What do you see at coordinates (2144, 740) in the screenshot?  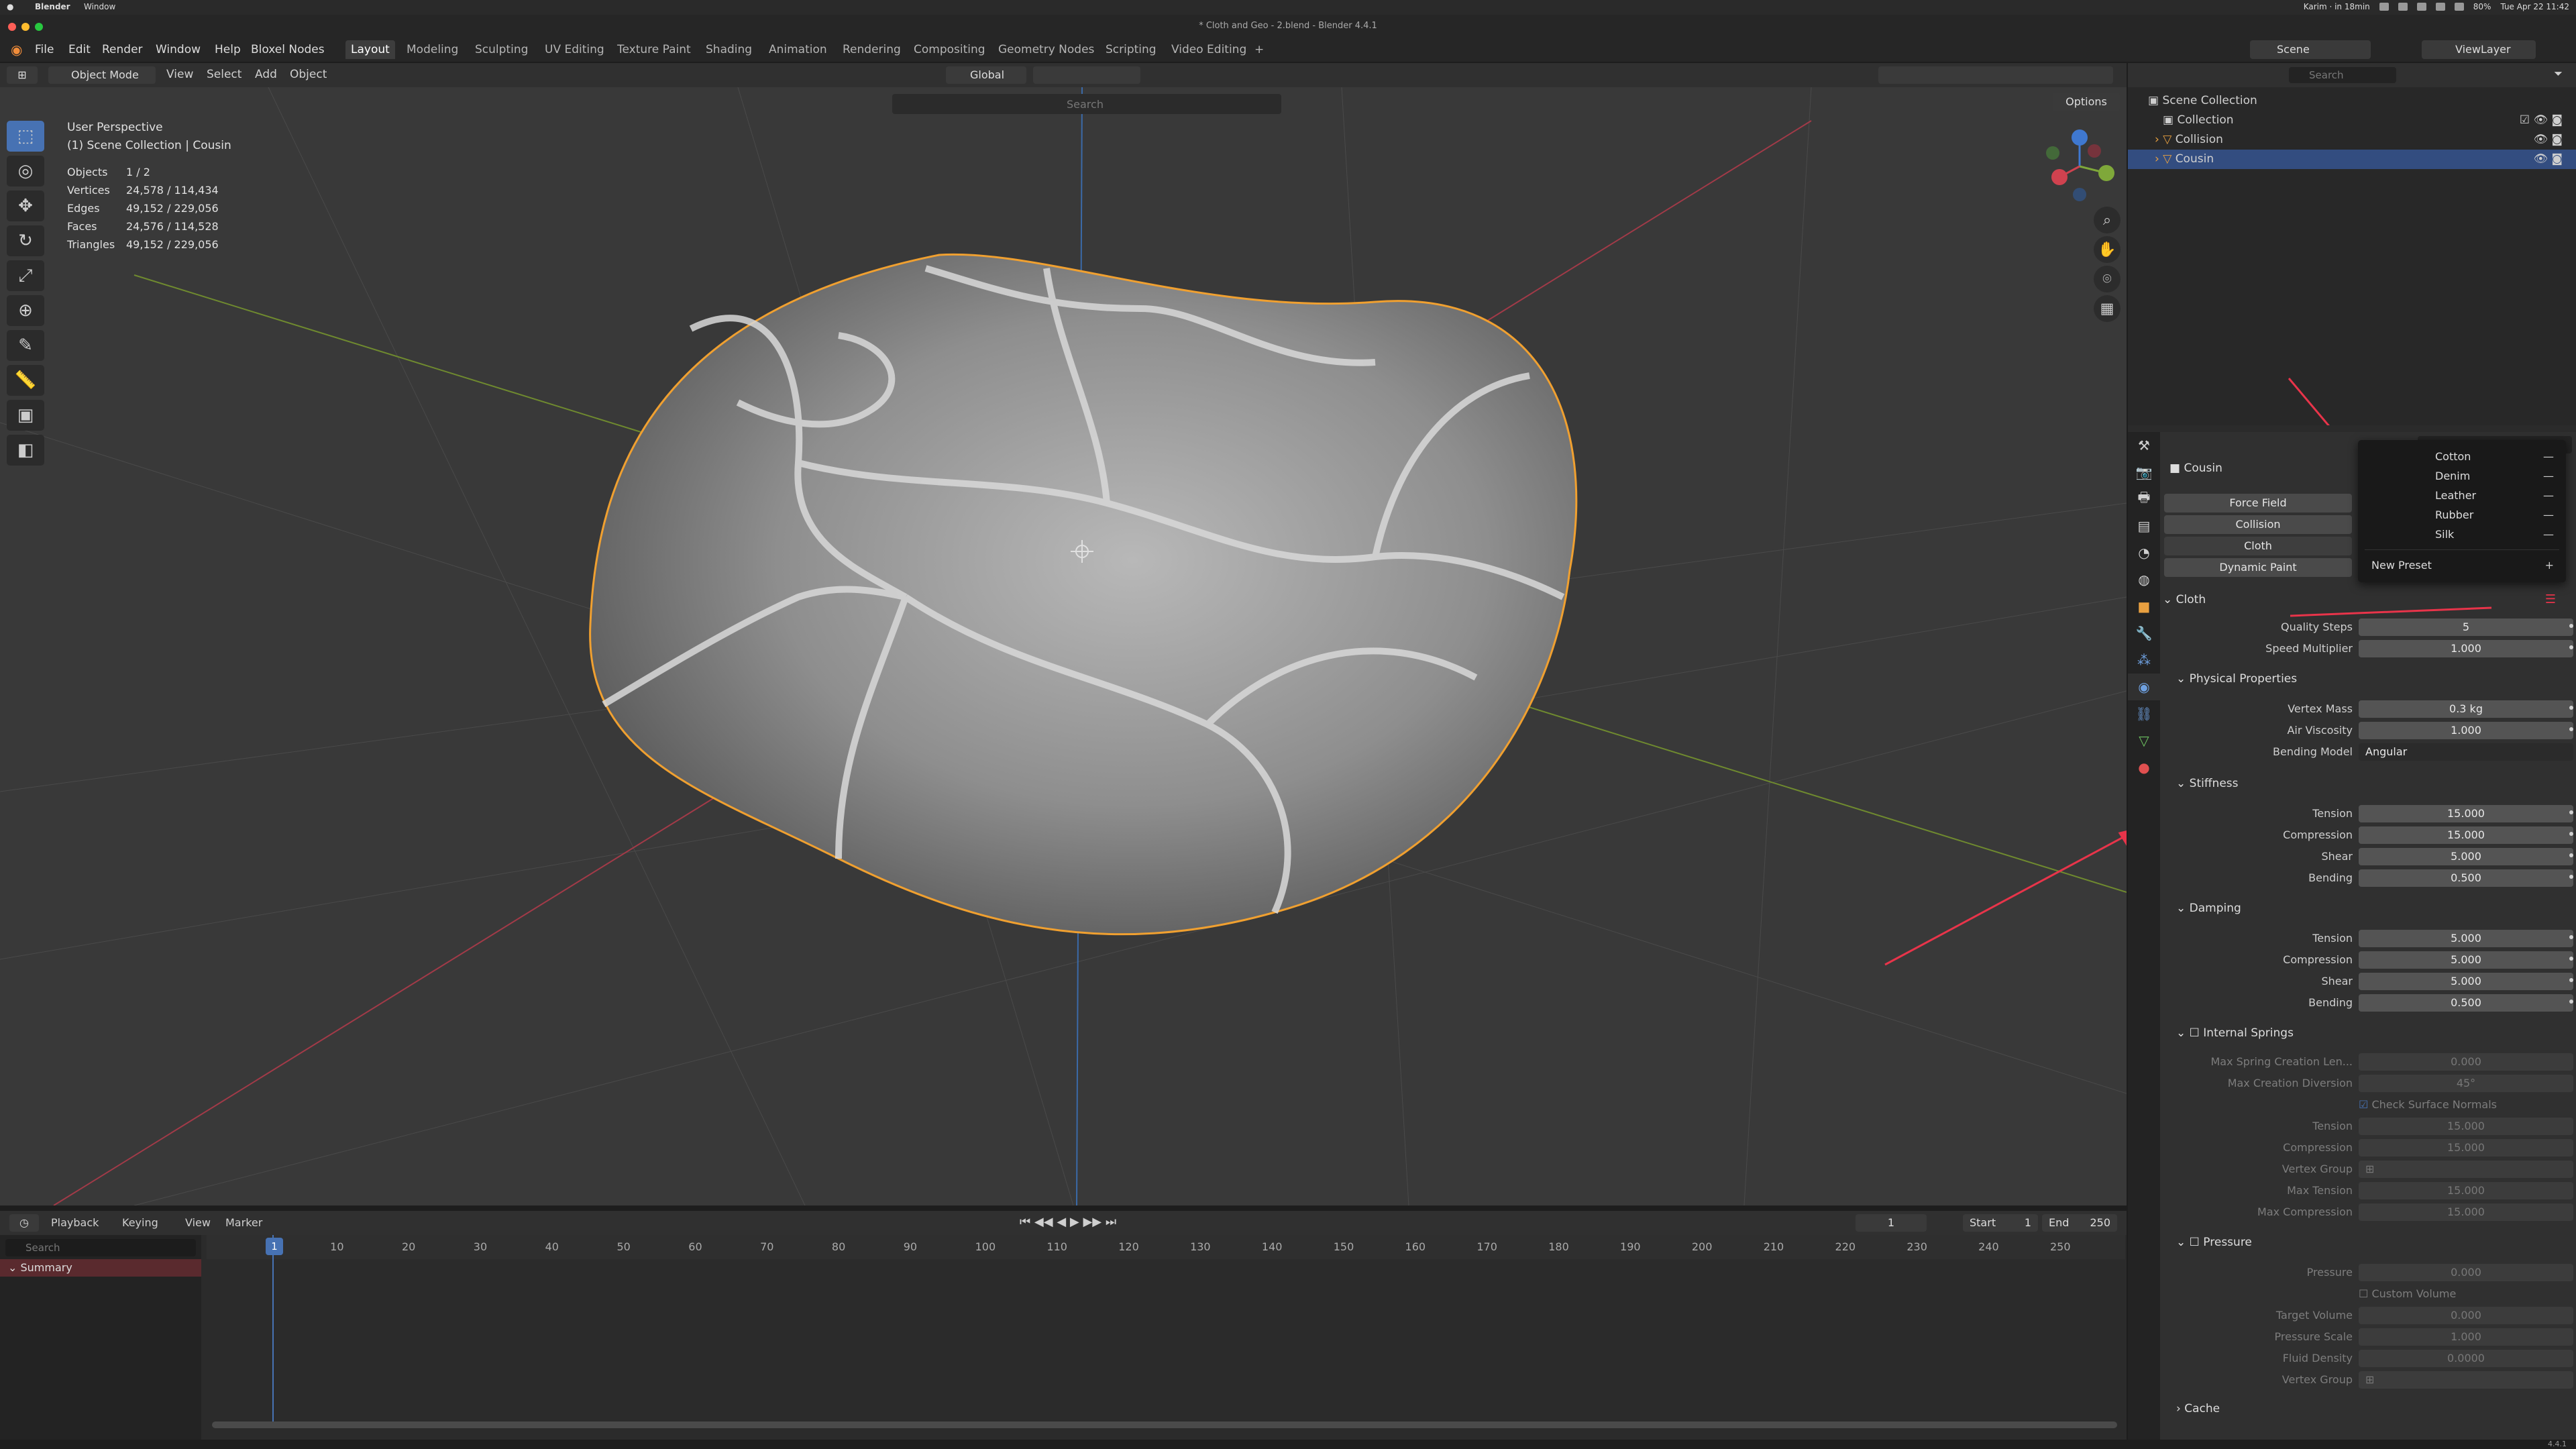 I see `data-tab-icon: ▽` at bounding box center [2144, 740].